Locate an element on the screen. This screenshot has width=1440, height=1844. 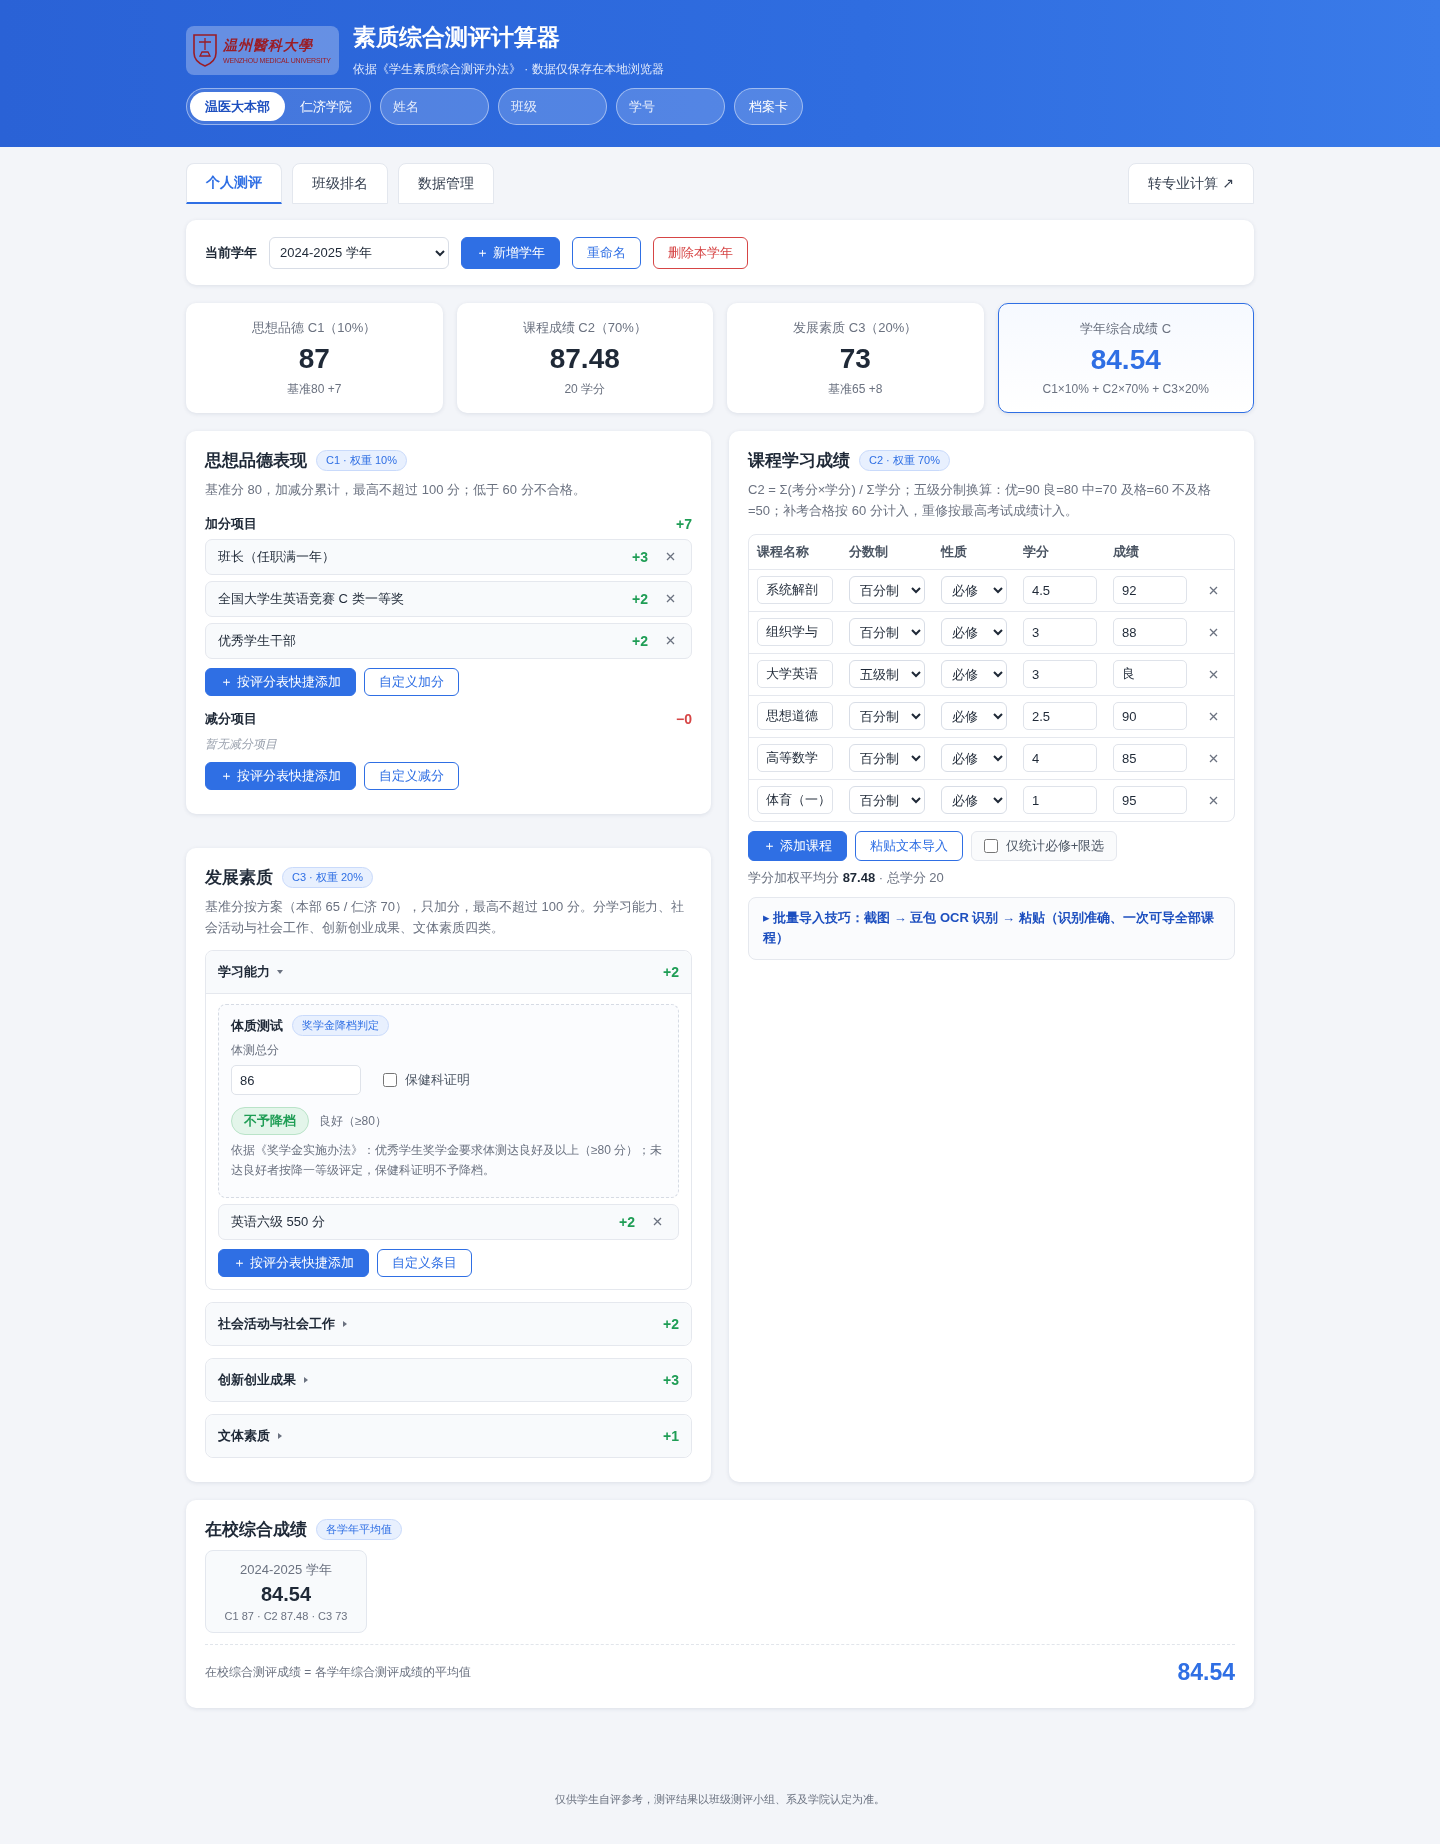
weight-badge: C2 · 权重 70% is located at coordinates (904, 460).